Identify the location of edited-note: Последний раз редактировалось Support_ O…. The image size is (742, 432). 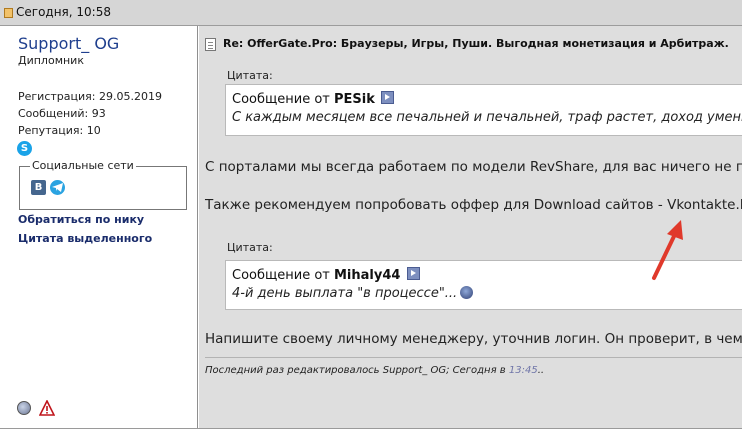
(374, 370).